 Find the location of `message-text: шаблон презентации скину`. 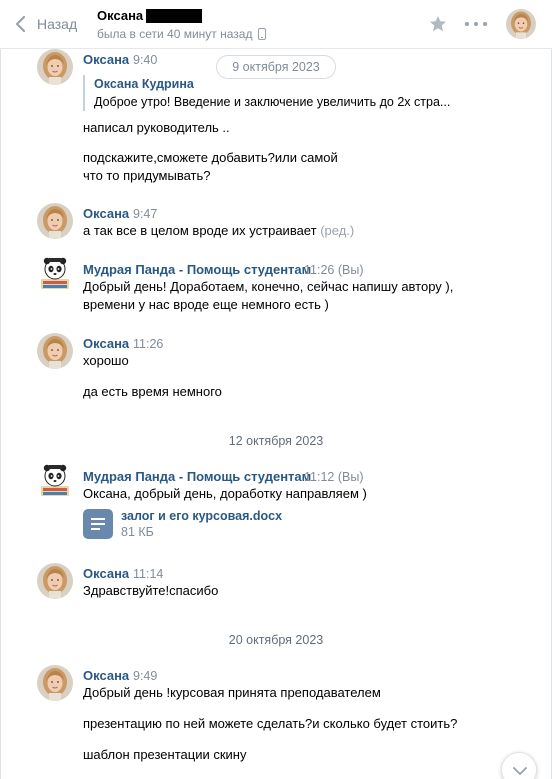

message-text: шаблон презентации скину is located at coordinates (165, 754).